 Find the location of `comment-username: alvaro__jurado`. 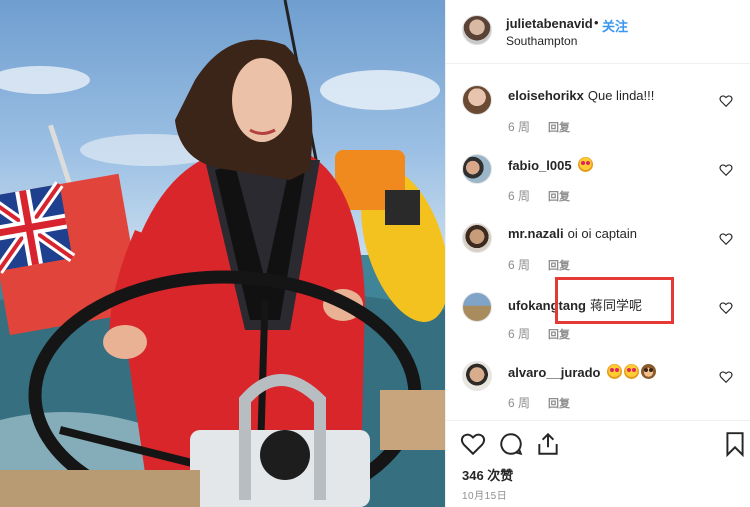

comment-username: alvaro__jurado is located at coordinates (554, 372).